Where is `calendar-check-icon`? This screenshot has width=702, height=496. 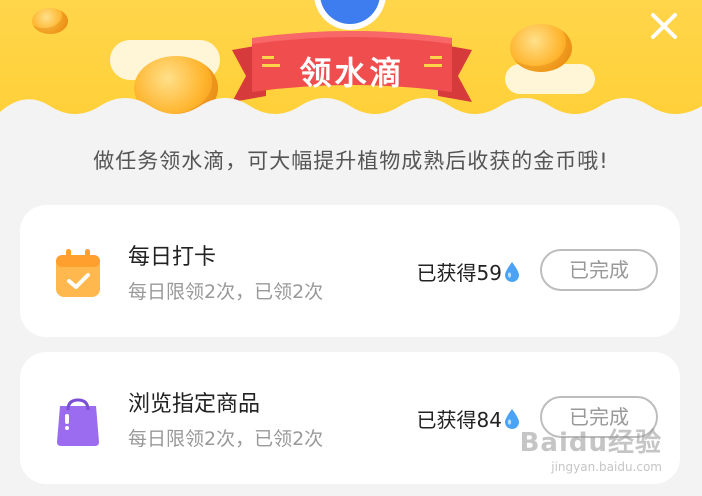 calendar-check-icon is located at coordinates (78, 273).